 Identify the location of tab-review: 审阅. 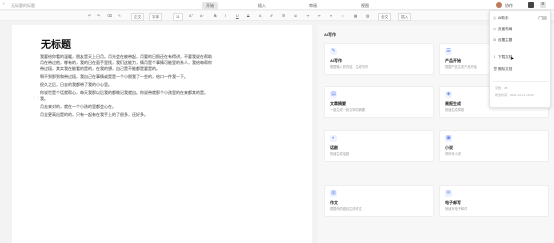
(313, 6).